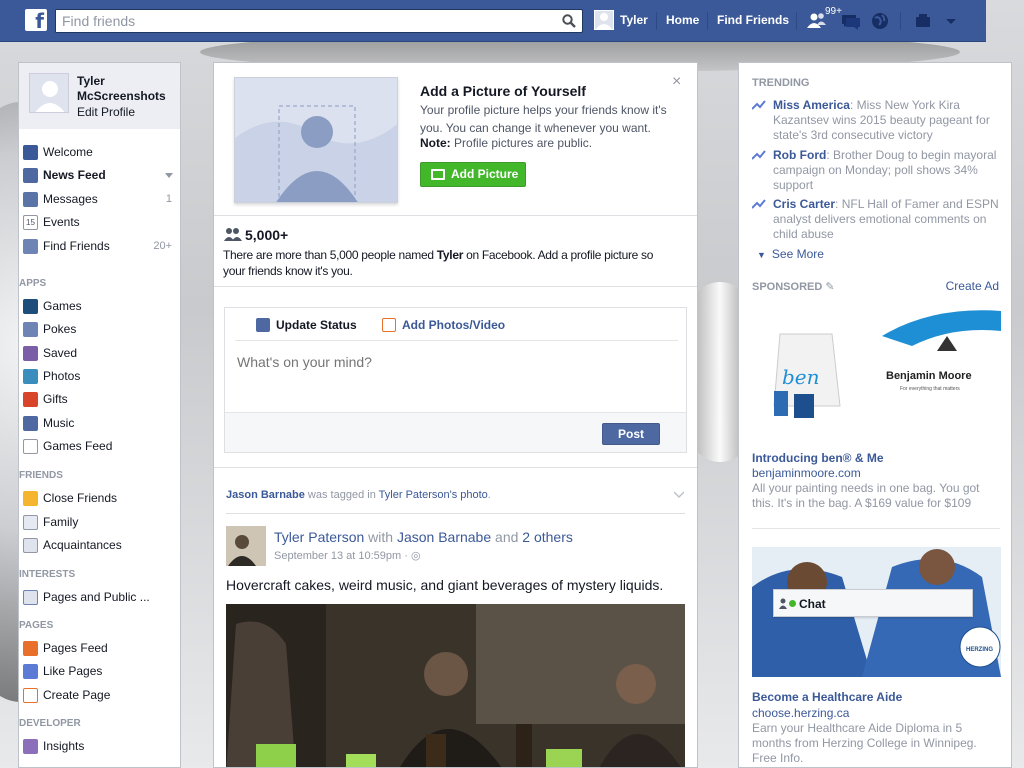 The image size is (1024, 768). I want to click on bookmark-icon, so click(30, 353).